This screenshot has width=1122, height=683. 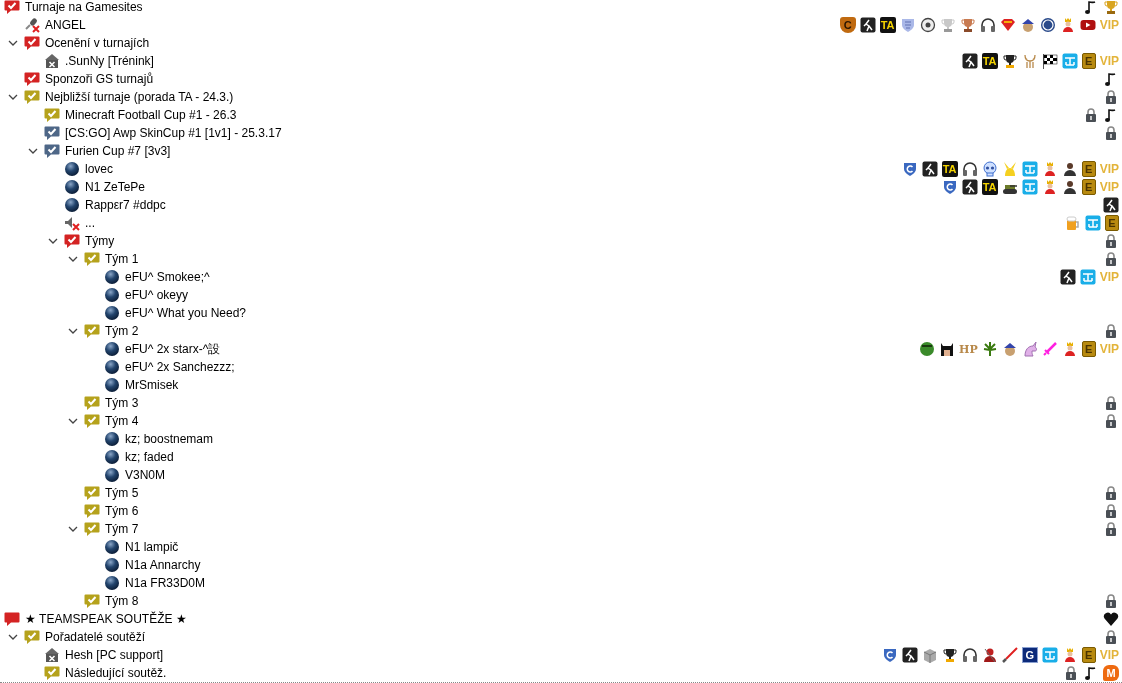 What do you see at coordinates (847, 25) in the screenshot?
I see `c-shield-icon: C` at bounding box center [847, 25].